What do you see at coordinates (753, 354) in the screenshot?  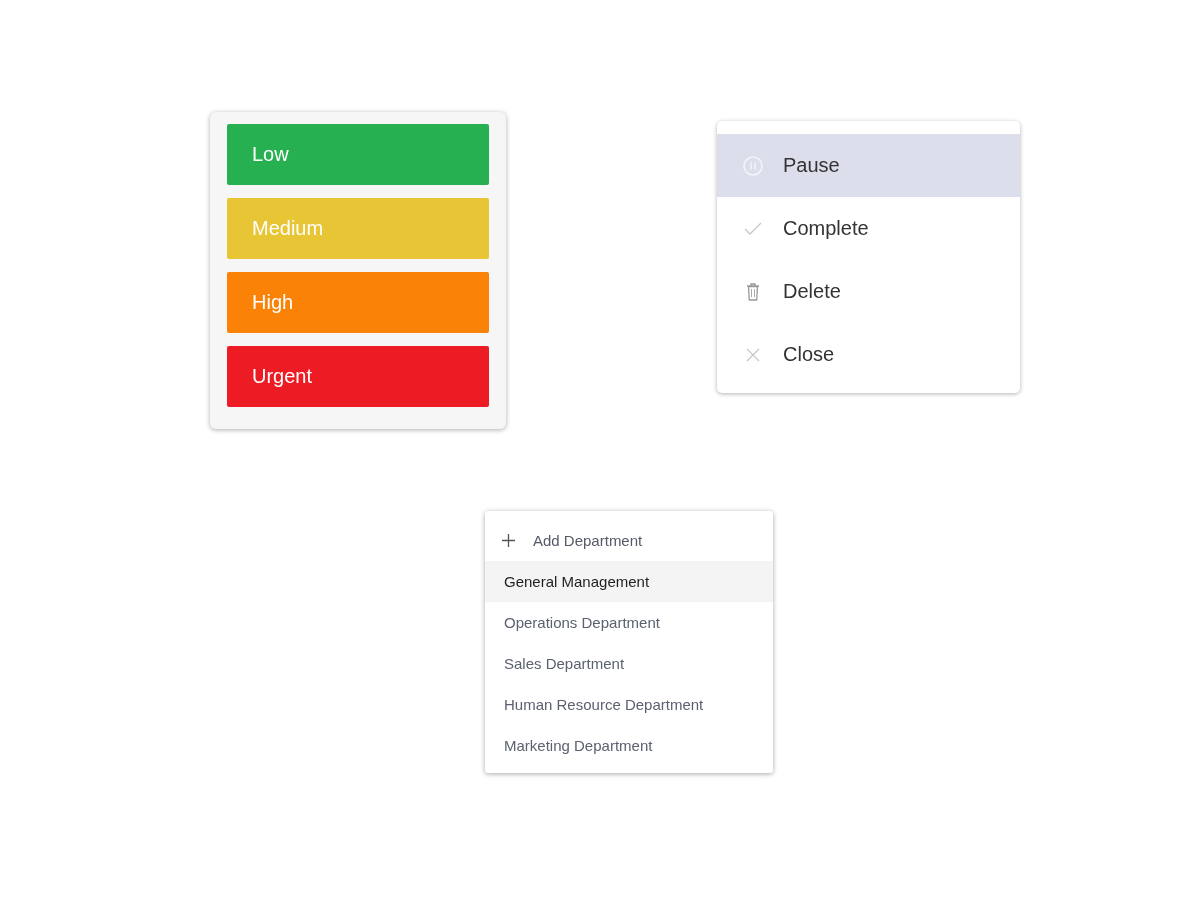 I see `close-icon` at bounding box center [753, 354].